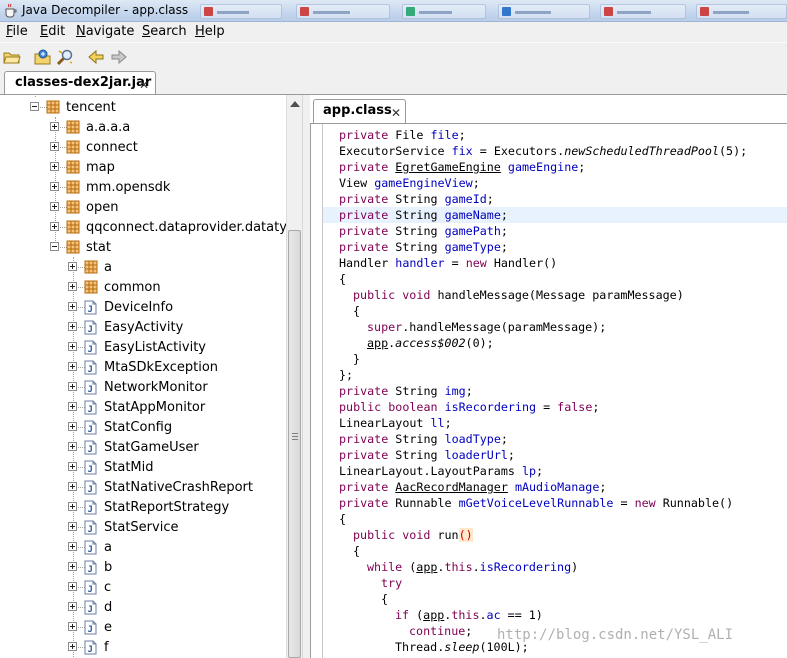 This screenshot has height=658, width=787. Describe the element at coordinates (143, 347) in the screenshot. I see `tree-class-node: J EasyListActivity` at that location.